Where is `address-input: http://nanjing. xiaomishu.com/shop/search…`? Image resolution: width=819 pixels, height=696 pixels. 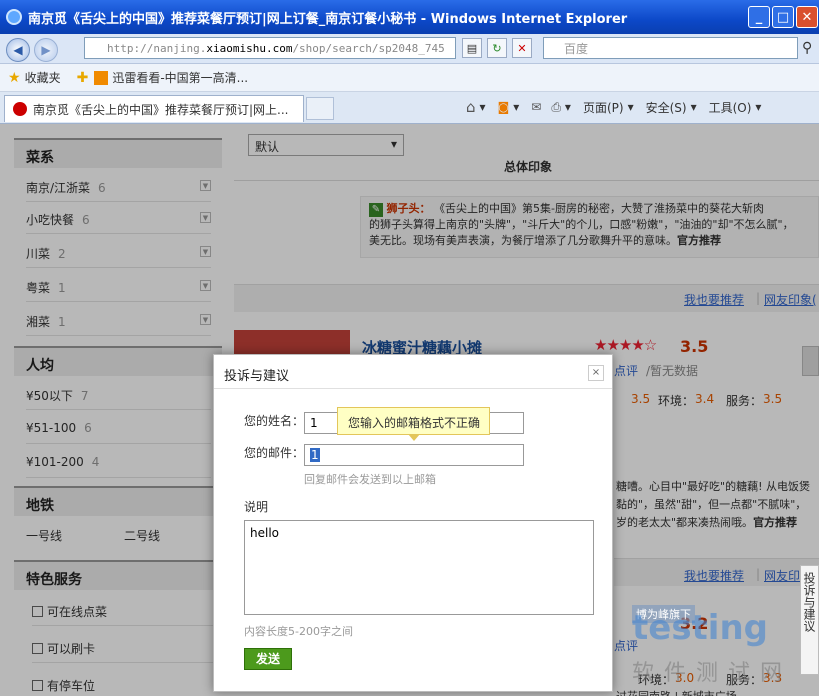 address-input: http://nanjing. xiaomishu.com/shop/search… is located at coordinates (270, 48).